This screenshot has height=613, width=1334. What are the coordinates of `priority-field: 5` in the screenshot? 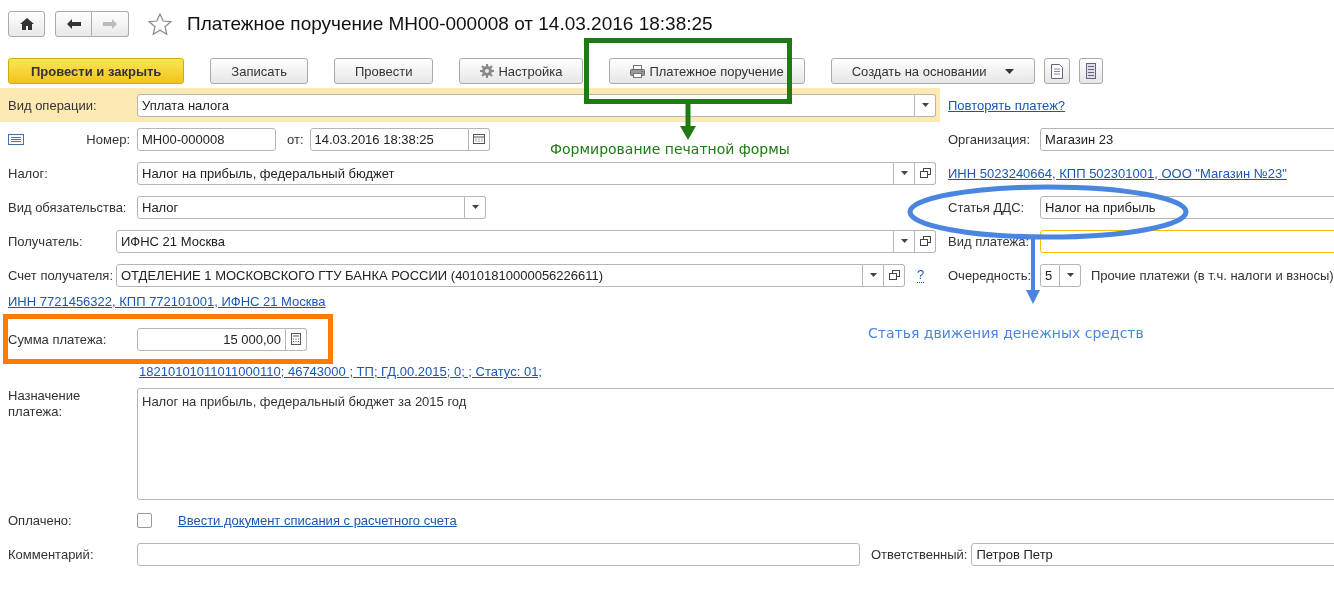 It's located at (1050, 275).